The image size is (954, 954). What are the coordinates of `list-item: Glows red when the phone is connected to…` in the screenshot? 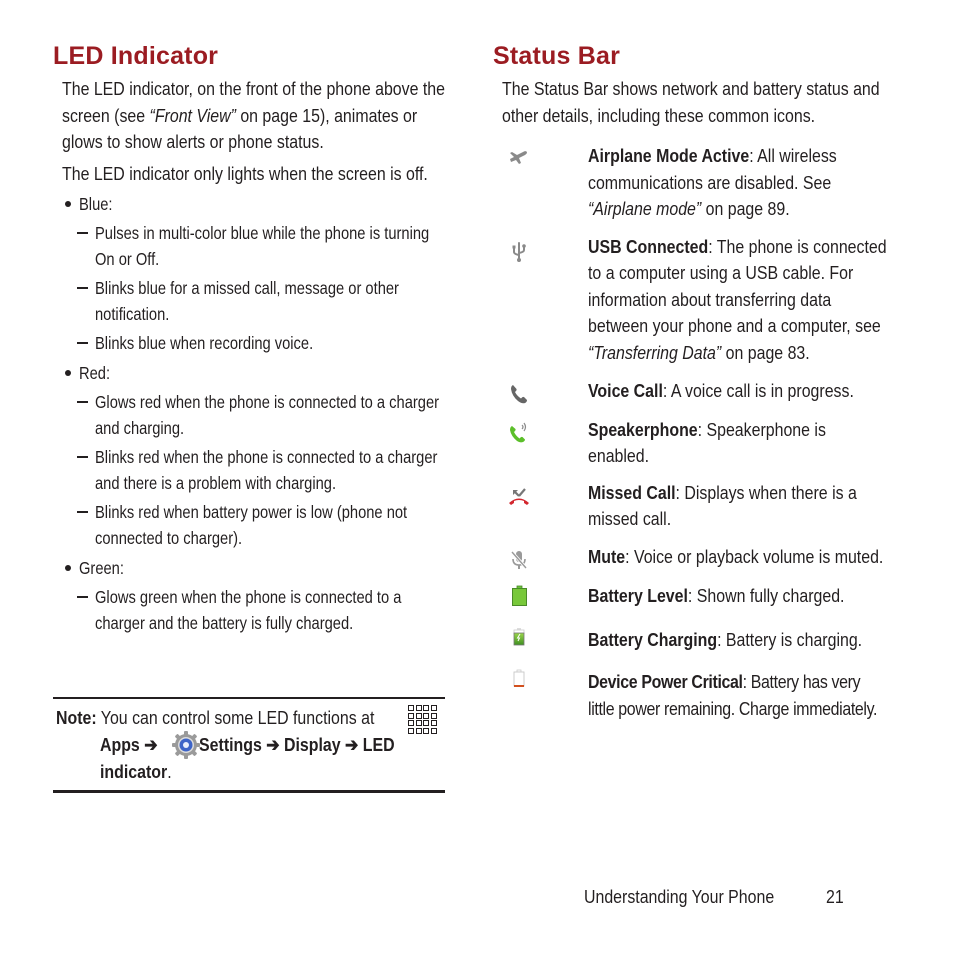 It's located at (249, 415).